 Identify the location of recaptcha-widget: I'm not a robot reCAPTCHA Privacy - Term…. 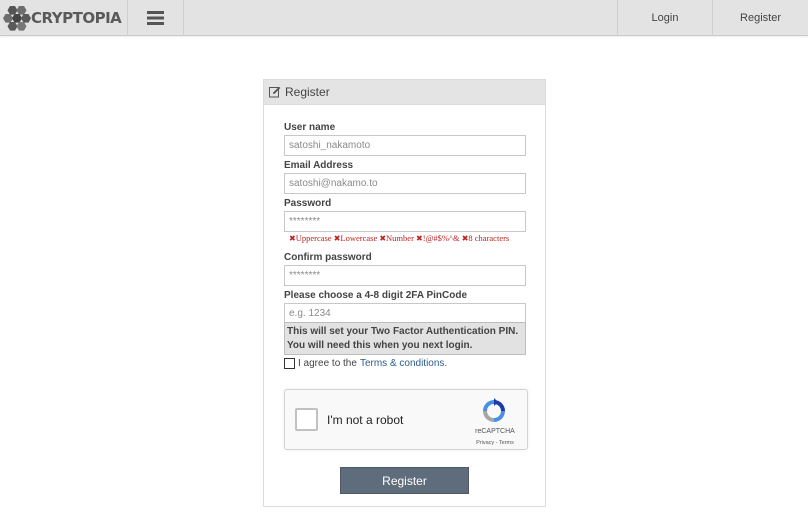
(406, 419).